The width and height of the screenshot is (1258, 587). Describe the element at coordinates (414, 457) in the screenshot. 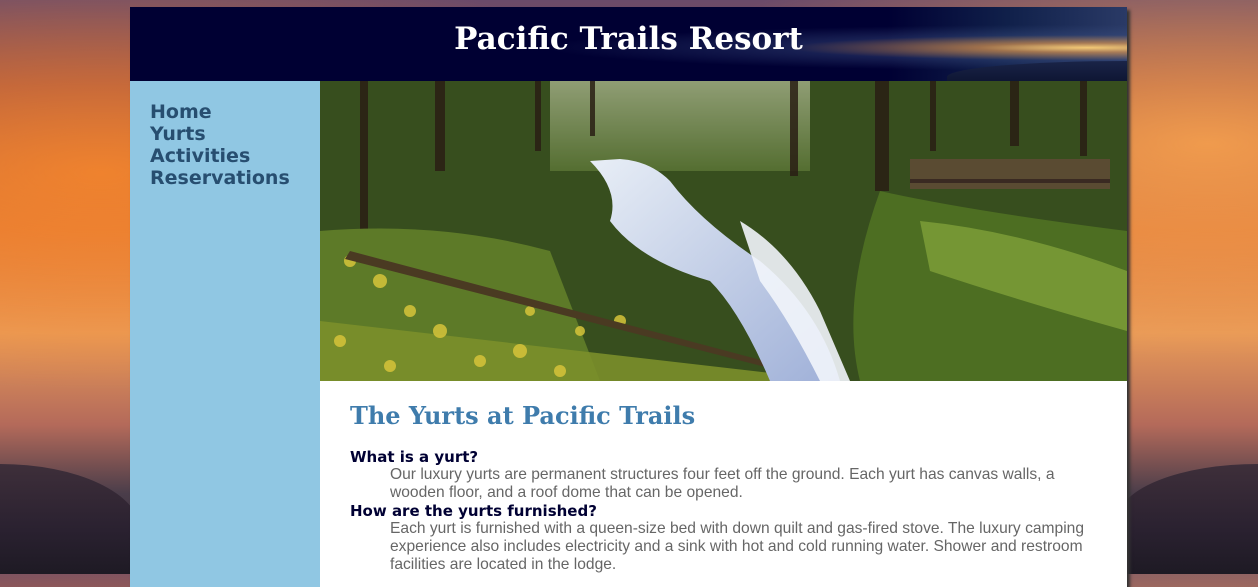

I see `faq-question: What is a yurt?` at that location.